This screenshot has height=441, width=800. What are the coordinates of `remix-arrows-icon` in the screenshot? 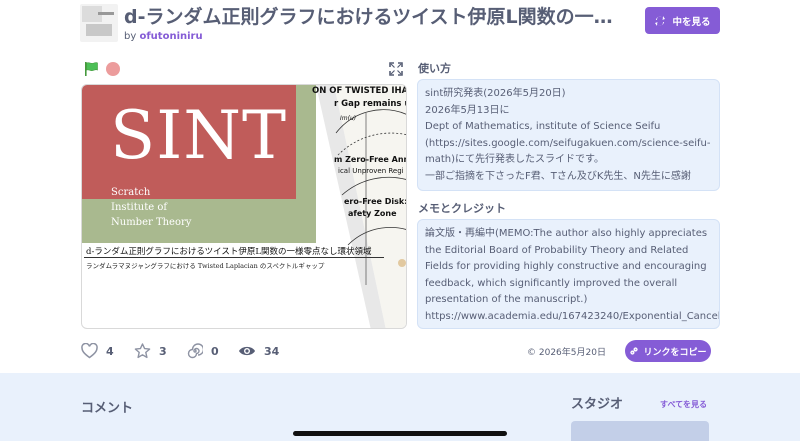 It's located at (660, 20).